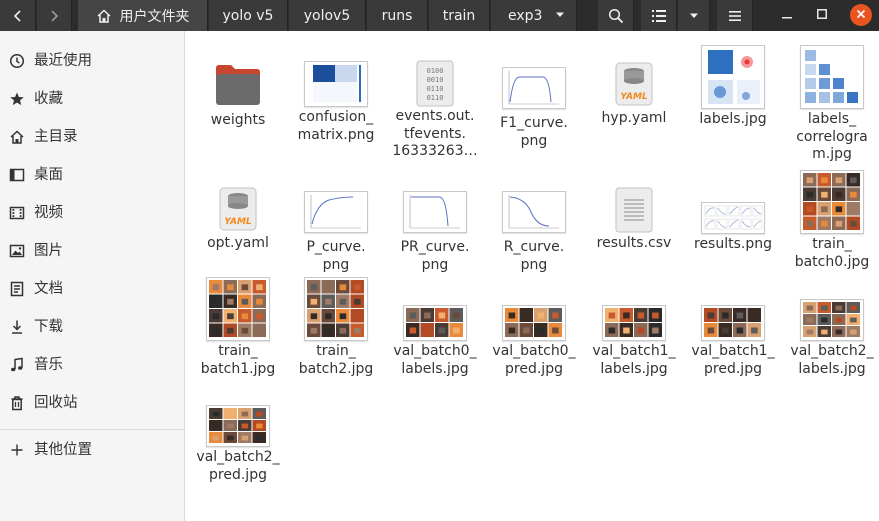  I want to click on sidebar-item-music: 音乐, so click(92, 365).